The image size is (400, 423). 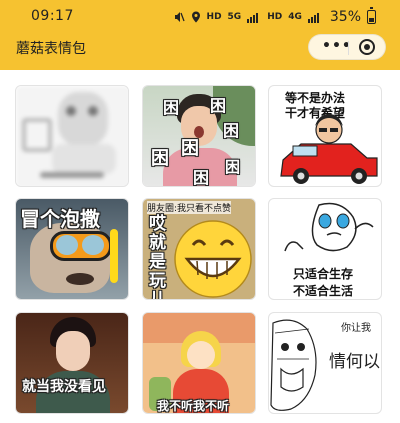 What do you see at coordinates (157, 257) in the screenshot?
I see `sticker-caption-side: 哎就是玩儿` at bounding box center [157, 257].